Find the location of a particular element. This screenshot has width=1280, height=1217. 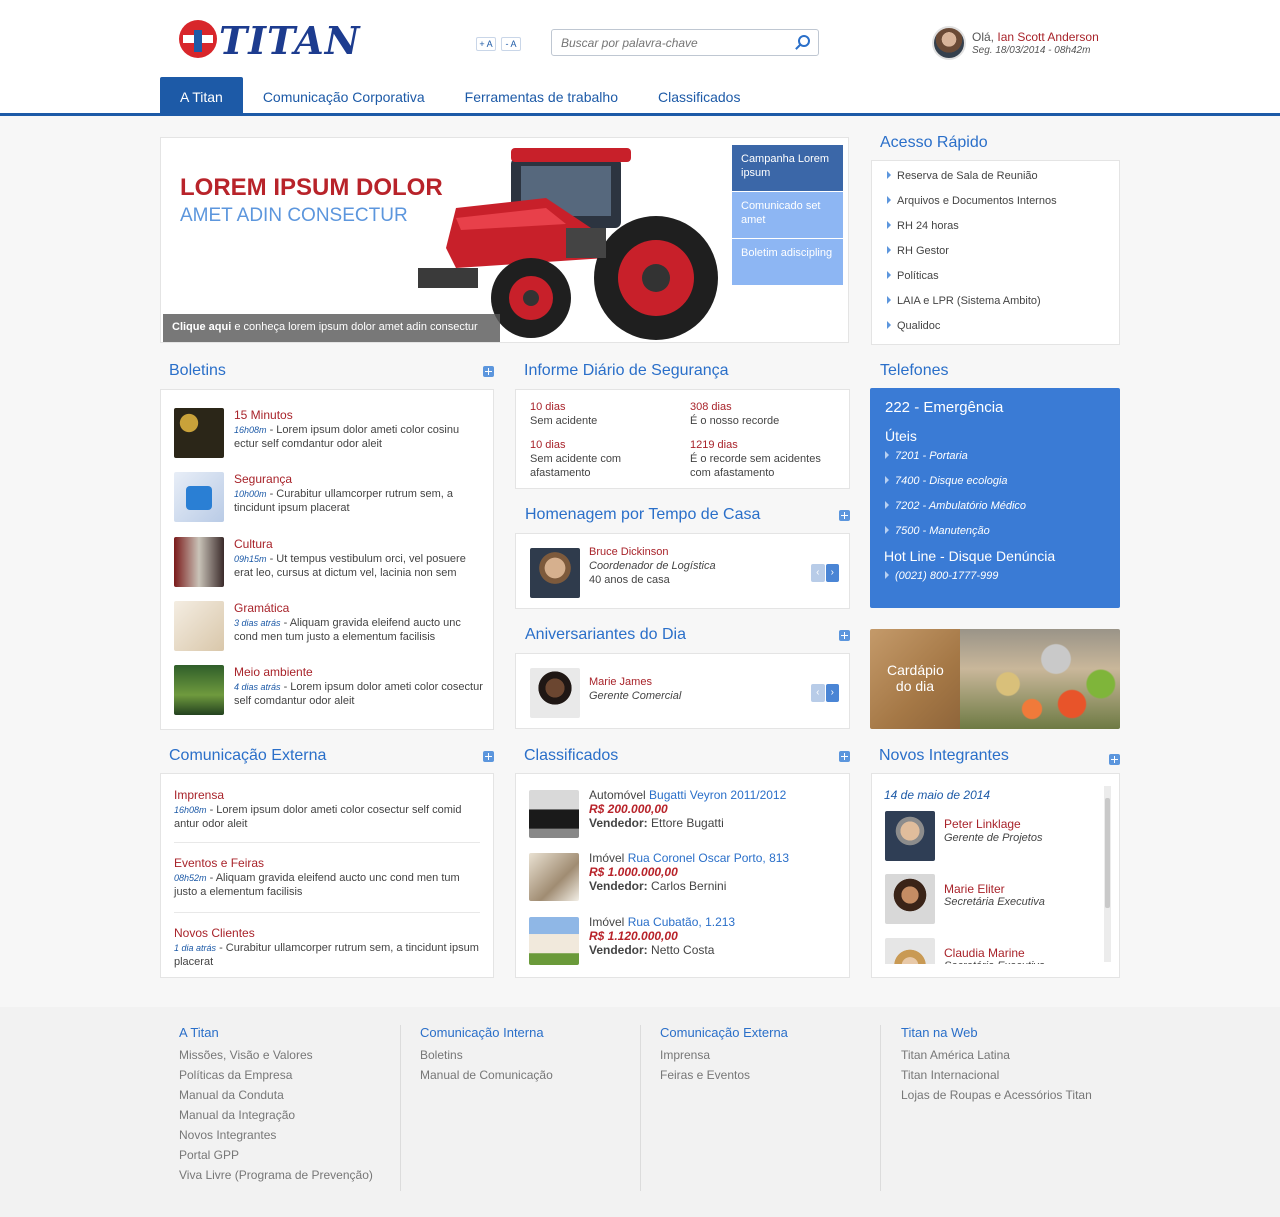

hero-subtitle: AMET ADIN CONSECTUR is located at coordinates (294, 215).